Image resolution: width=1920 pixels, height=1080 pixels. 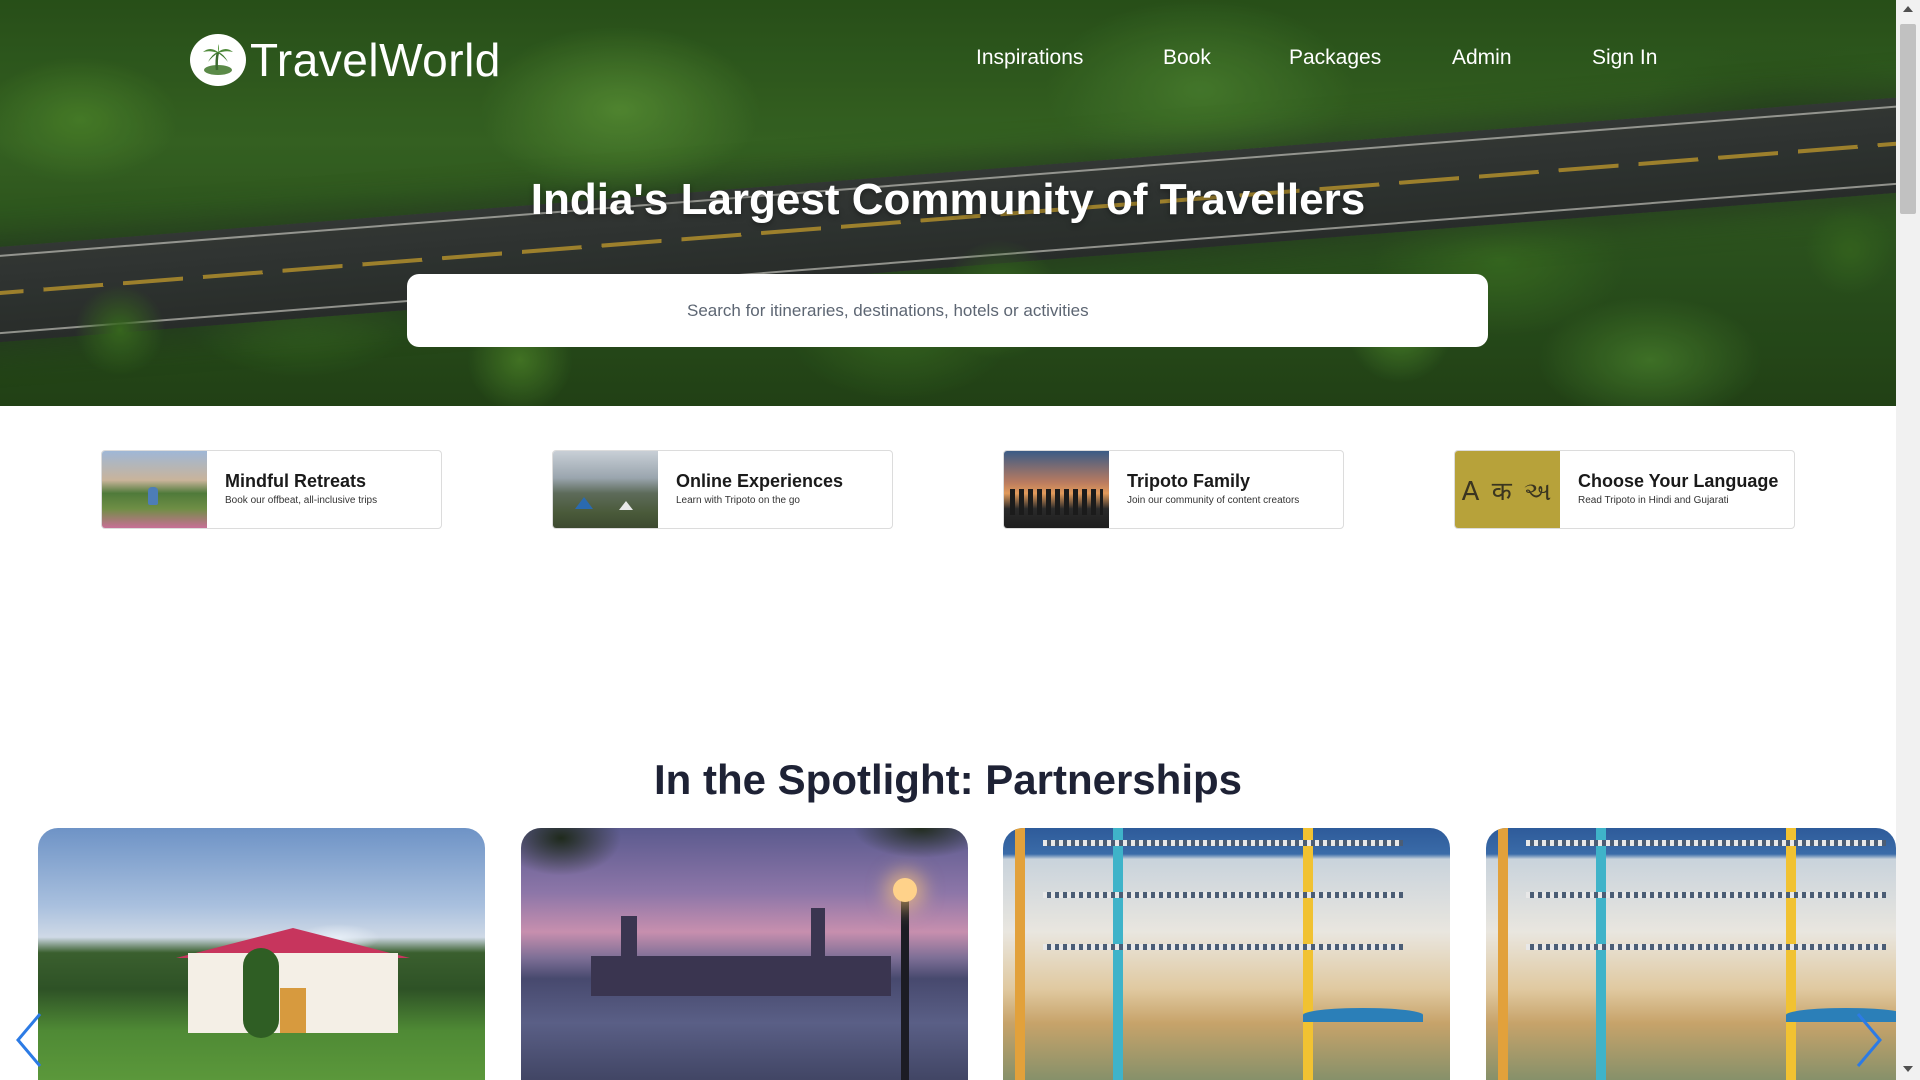 I want to click on palm-tree-icon, so click(x=218, y=60).